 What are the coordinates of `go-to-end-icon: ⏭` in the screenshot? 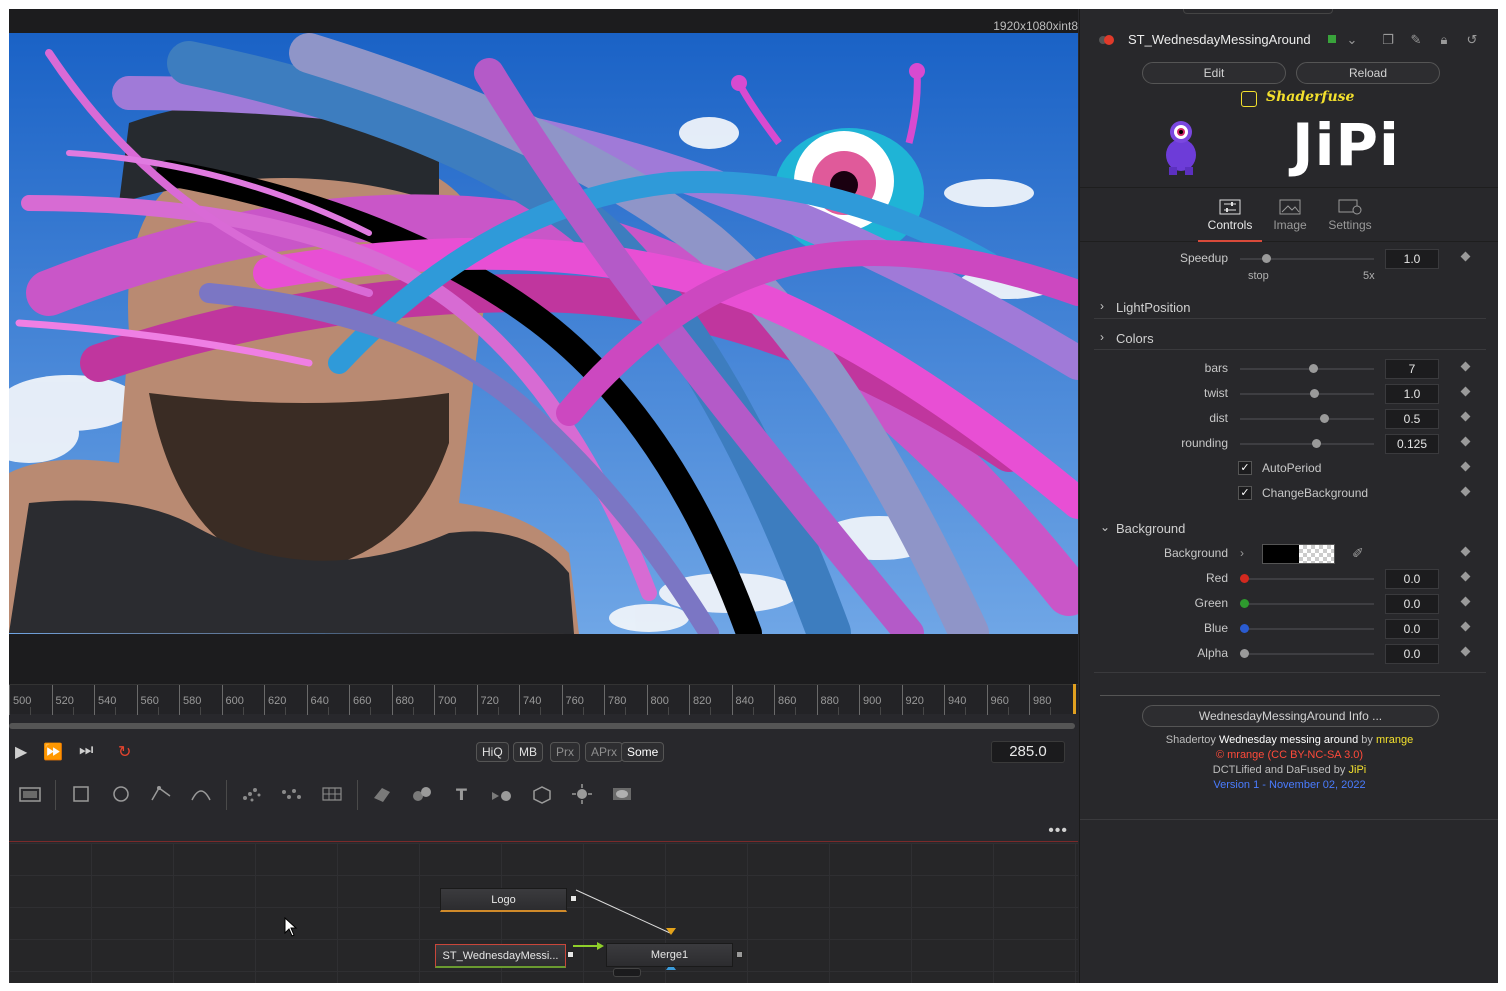 It's located at (86, 751).